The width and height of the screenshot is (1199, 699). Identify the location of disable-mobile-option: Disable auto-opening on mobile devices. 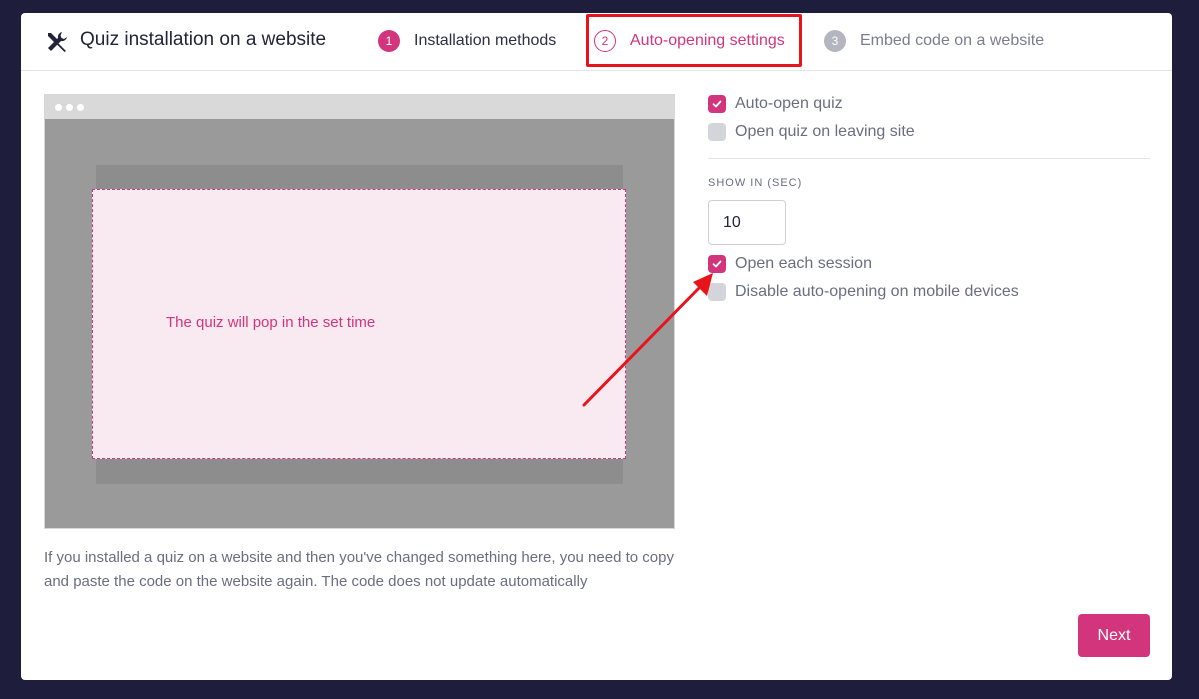
(863, 292).